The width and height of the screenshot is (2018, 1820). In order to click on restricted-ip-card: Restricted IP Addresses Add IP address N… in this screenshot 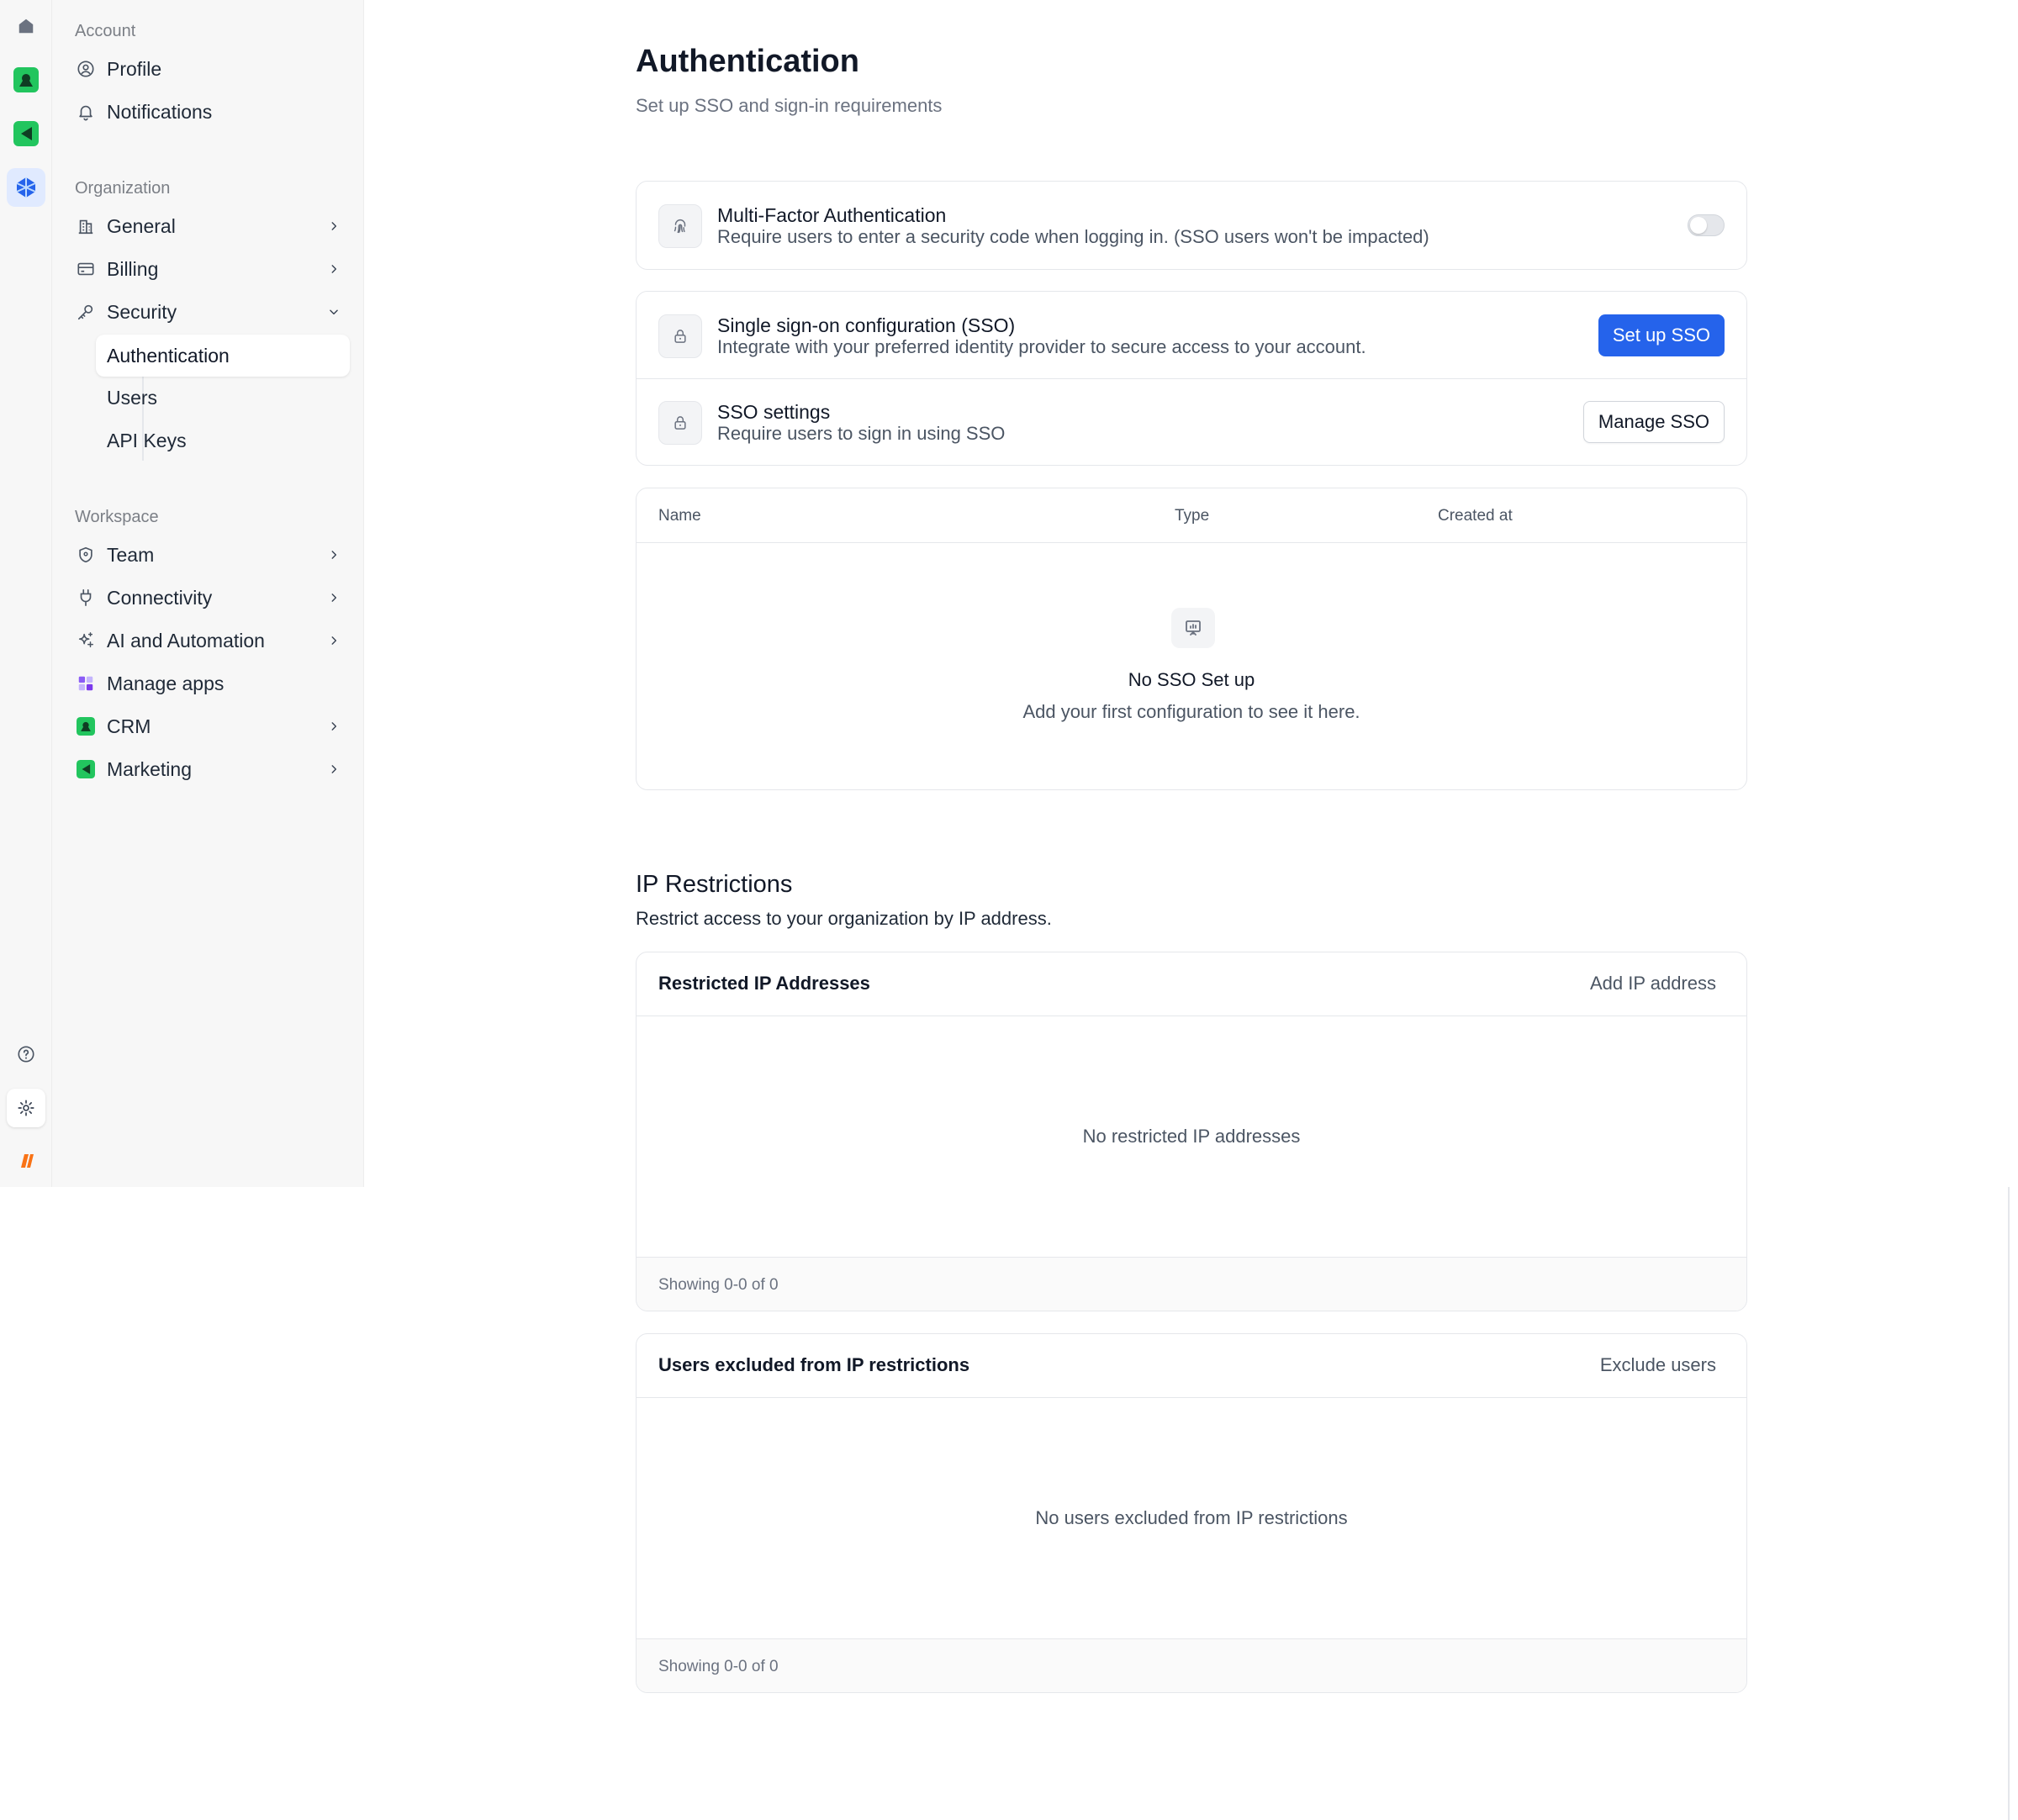, I will do `click(1191, 1131)`.